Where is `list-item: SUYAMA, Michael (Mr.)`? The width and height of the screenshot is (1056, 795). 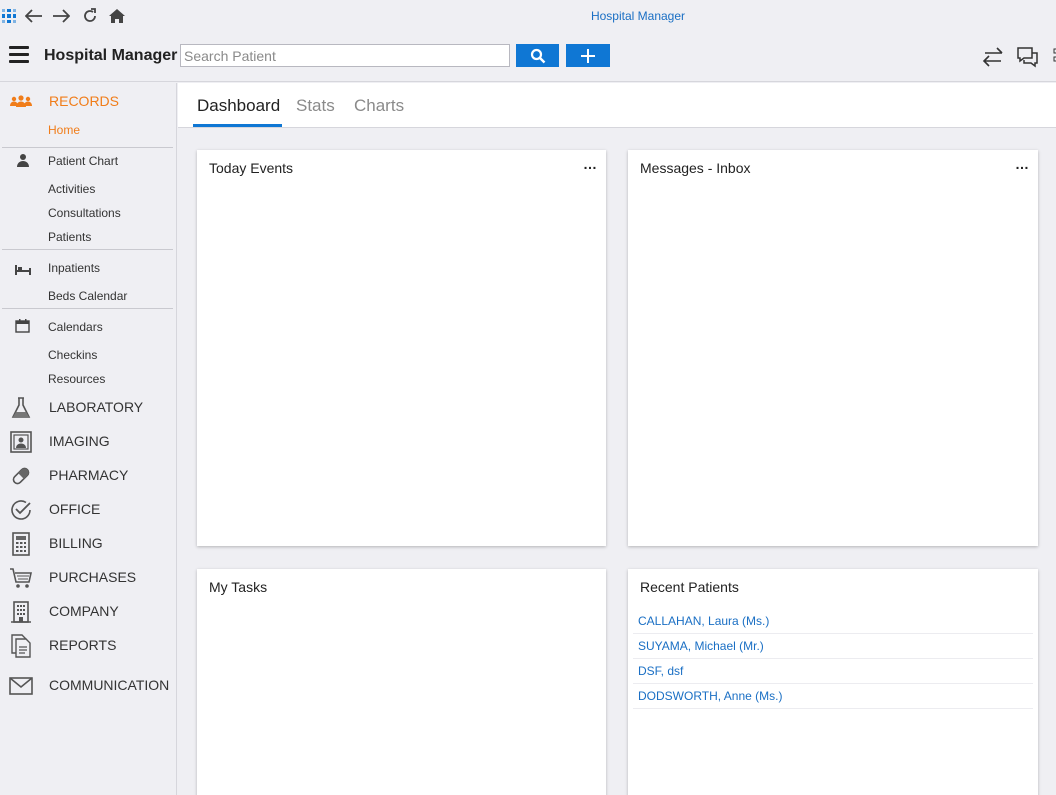
list-item: SUYAMA, Michael (Mr.) is located at coordinates (833, 646).